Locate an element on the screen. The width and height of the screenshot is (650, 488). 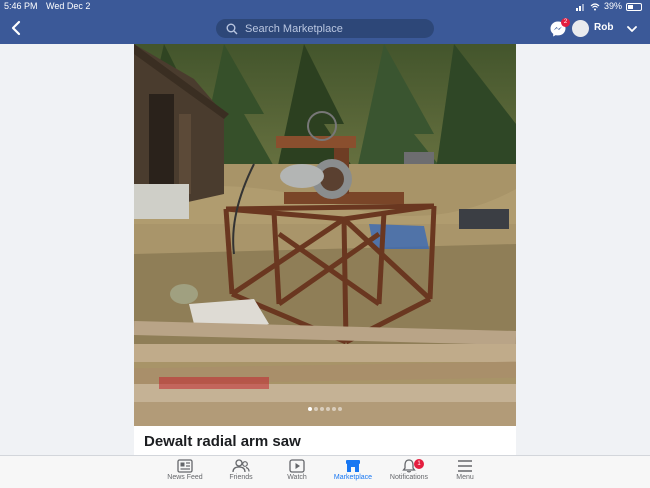
tab-label: News Feed is located at coordinates (185, 477).